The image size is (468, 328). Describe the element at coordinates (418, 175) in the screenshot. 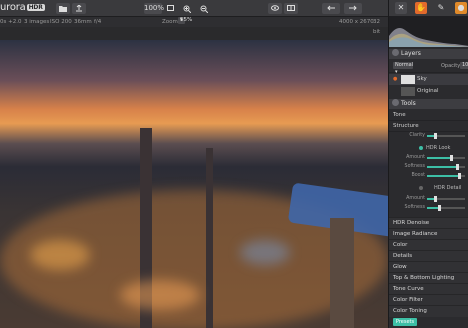

I see `slider-label: Boost` at that location.